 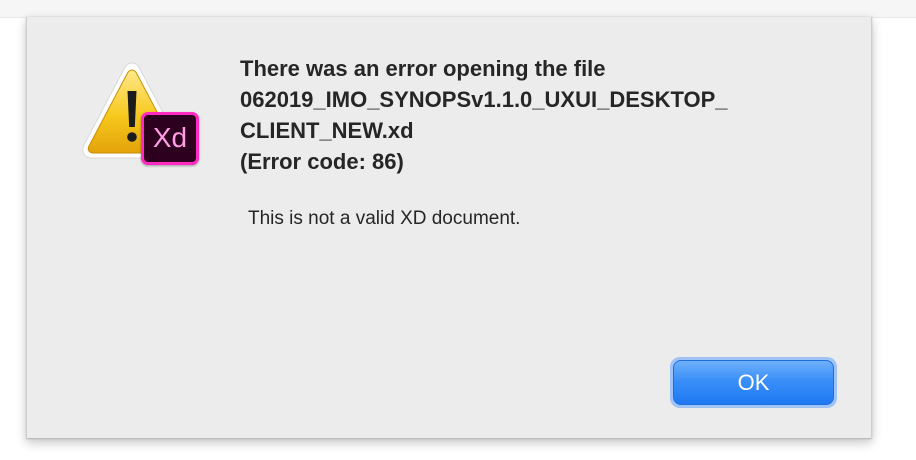 I want to click on ok-button: OK, so click(x=753, y=382).